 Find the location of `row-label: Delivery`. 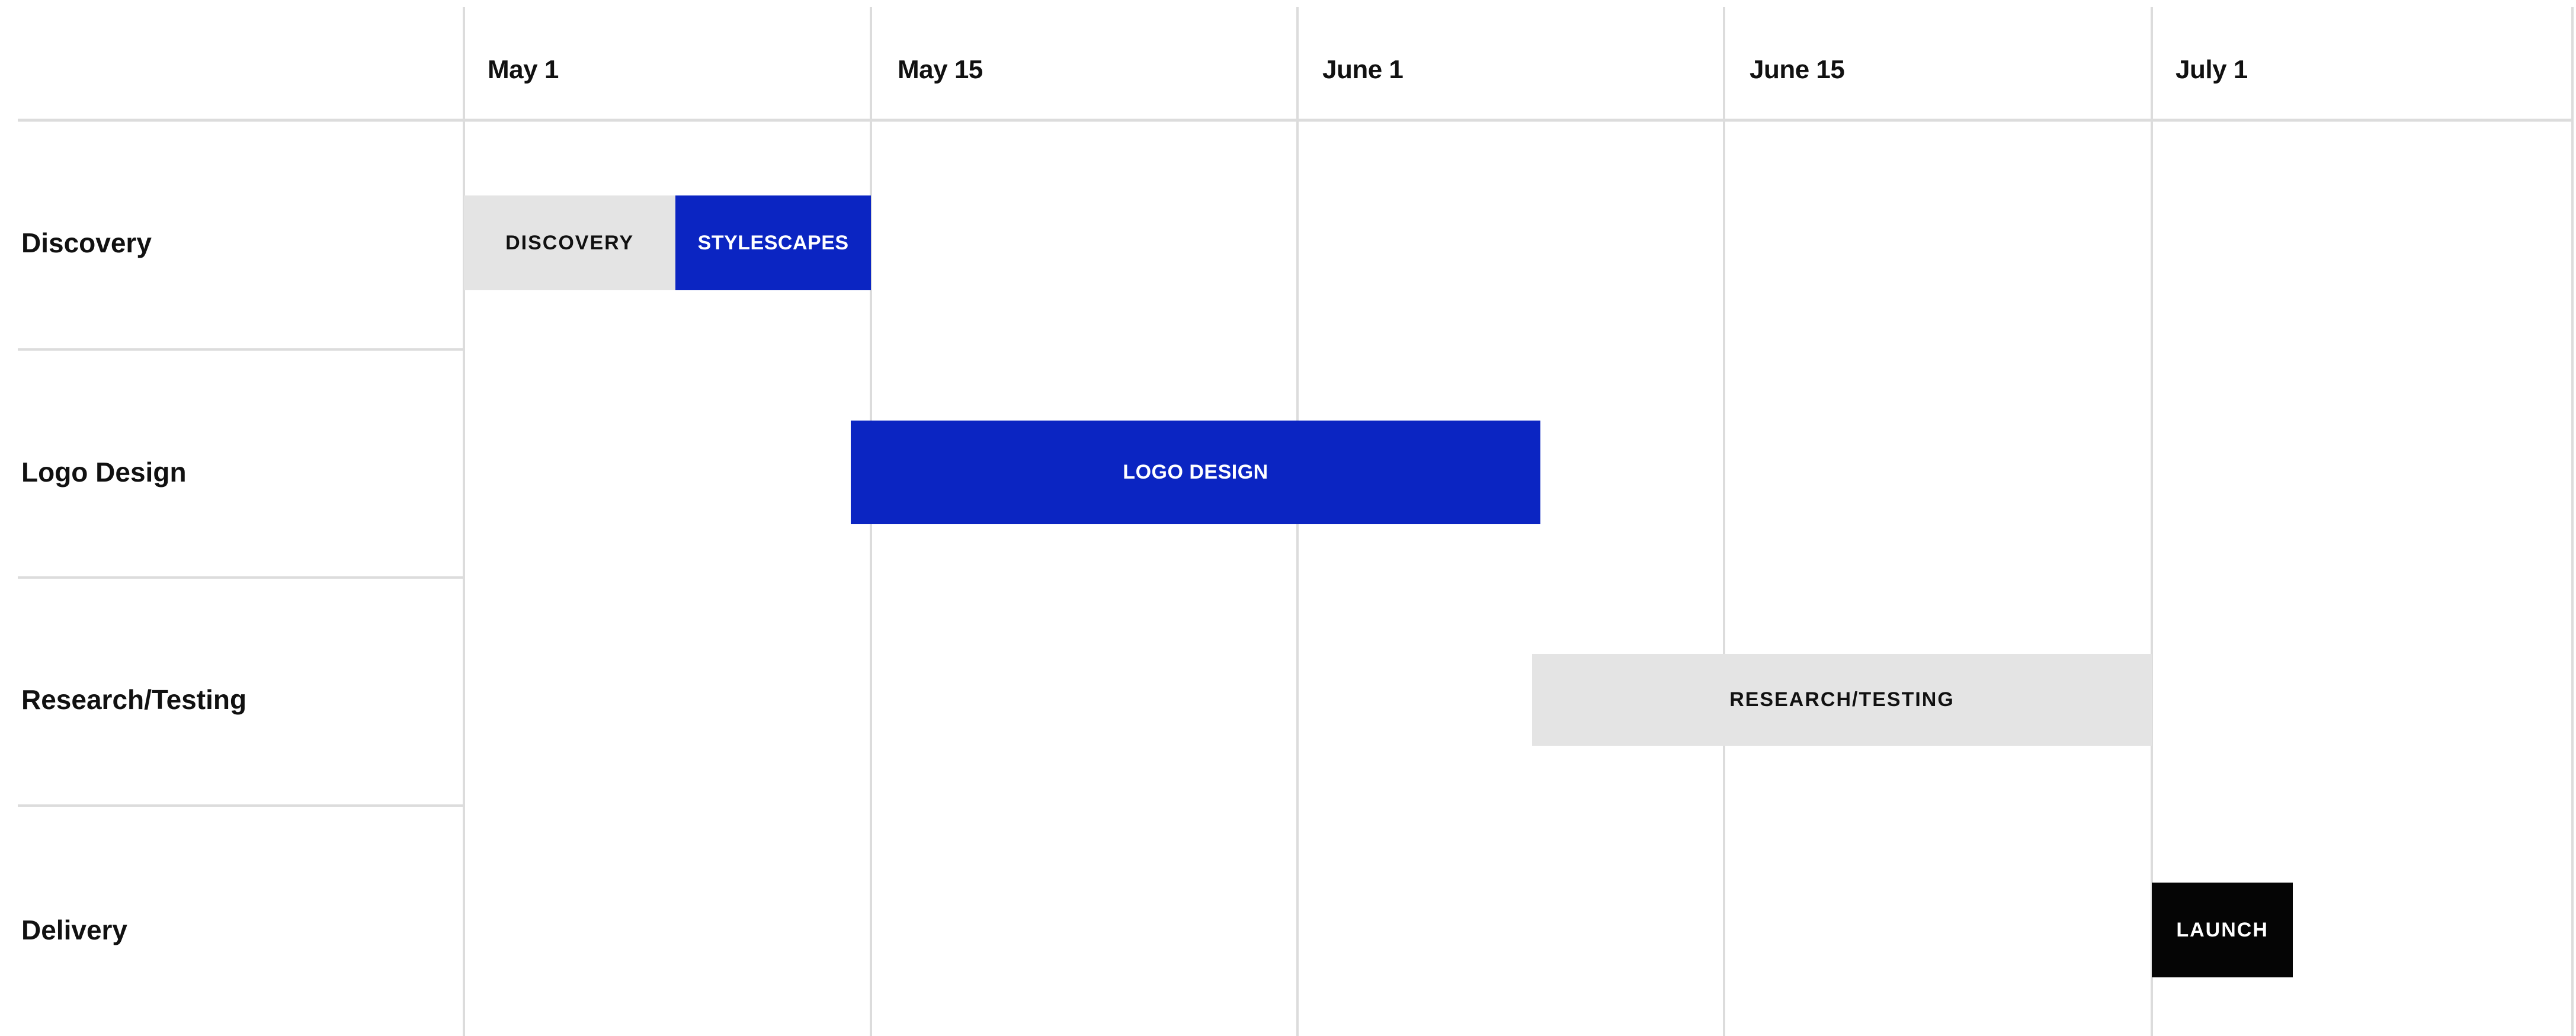

row-label: Delivery is located at coordinates (74, 930).